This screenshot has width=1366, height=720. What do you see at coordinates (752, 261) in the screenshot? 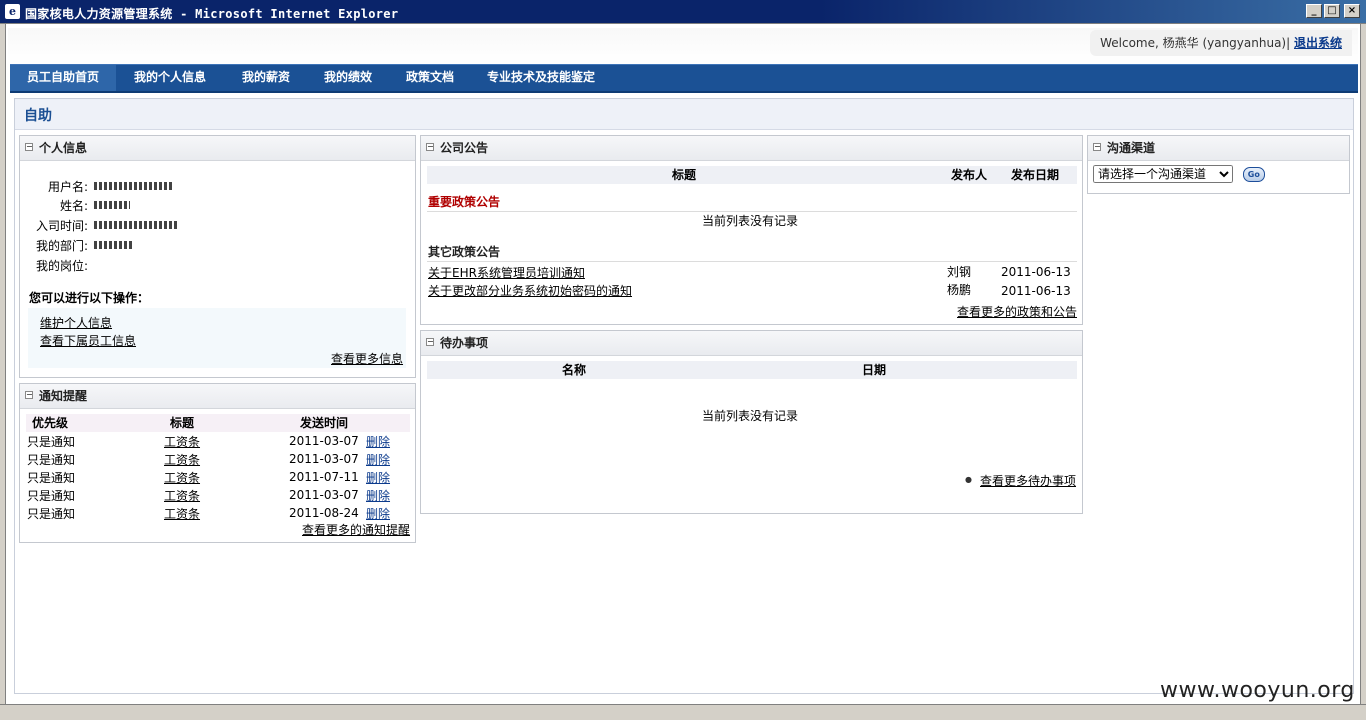
I see `divider` at bounding box center [752, 261].